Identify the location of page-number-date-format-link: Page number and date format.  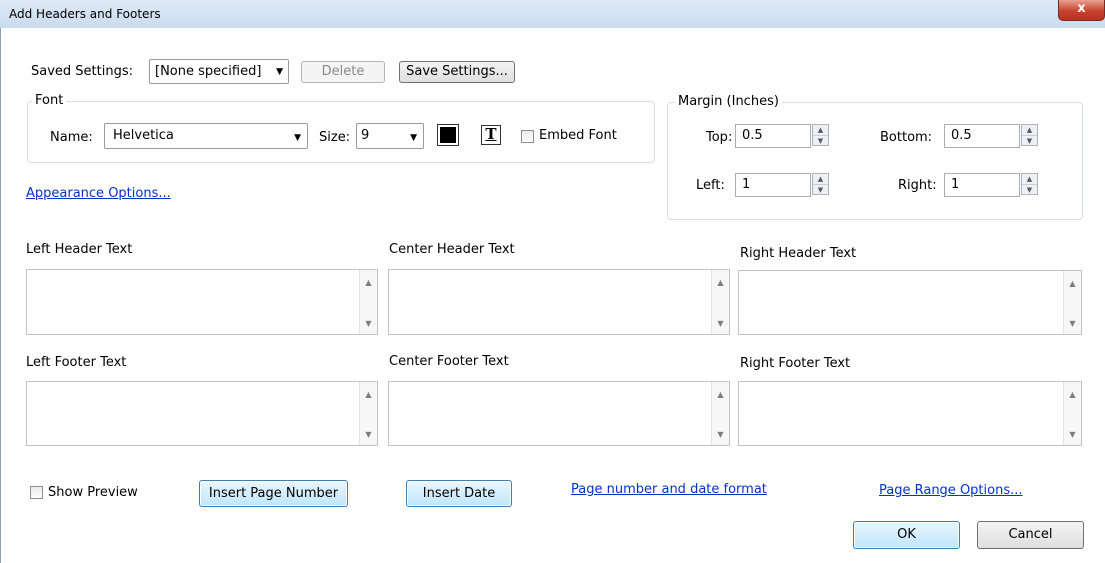
(669, 489).